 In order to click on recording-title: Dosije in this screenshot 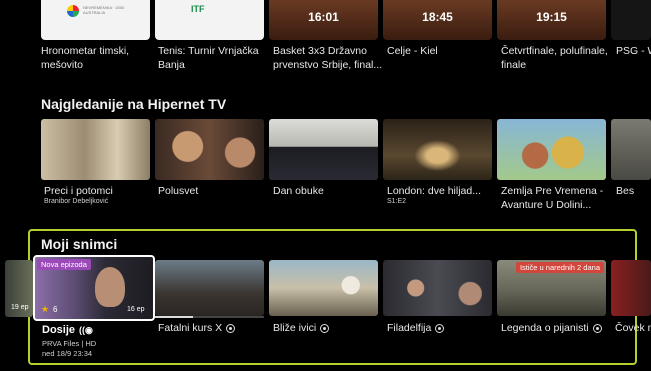, I will do `click(59, 330)`.